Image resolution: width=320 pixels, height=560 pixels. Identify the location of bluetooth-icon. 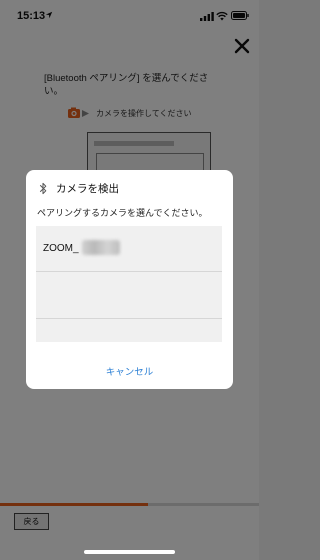
(43, 188).